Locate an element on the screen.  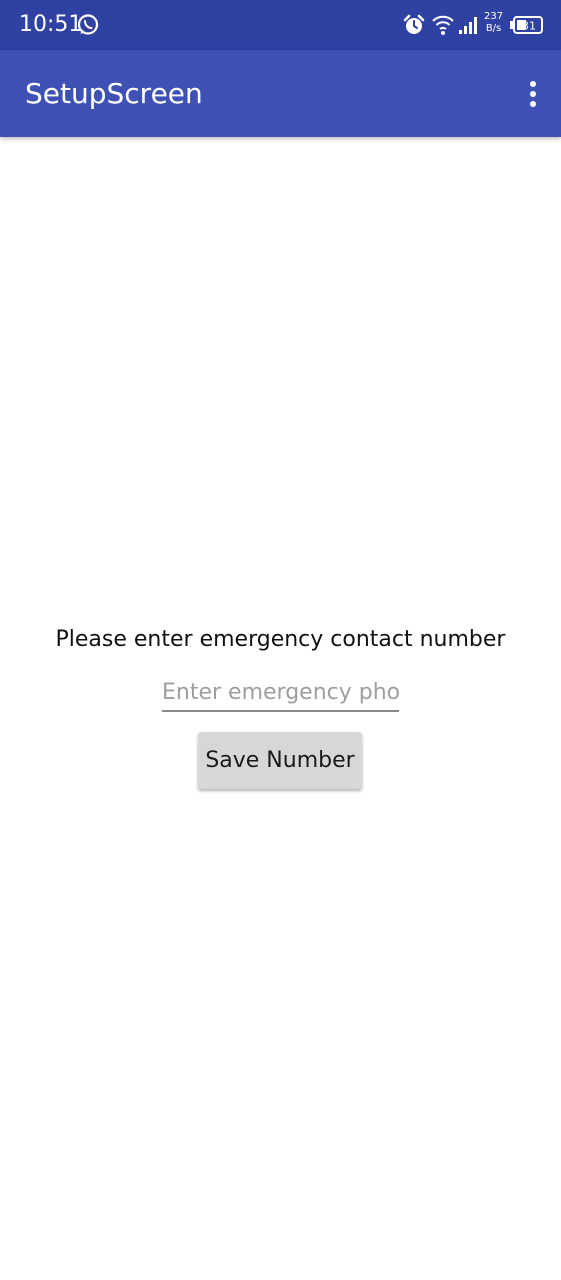
more-vert-icon is located at coordinates (533, 94).